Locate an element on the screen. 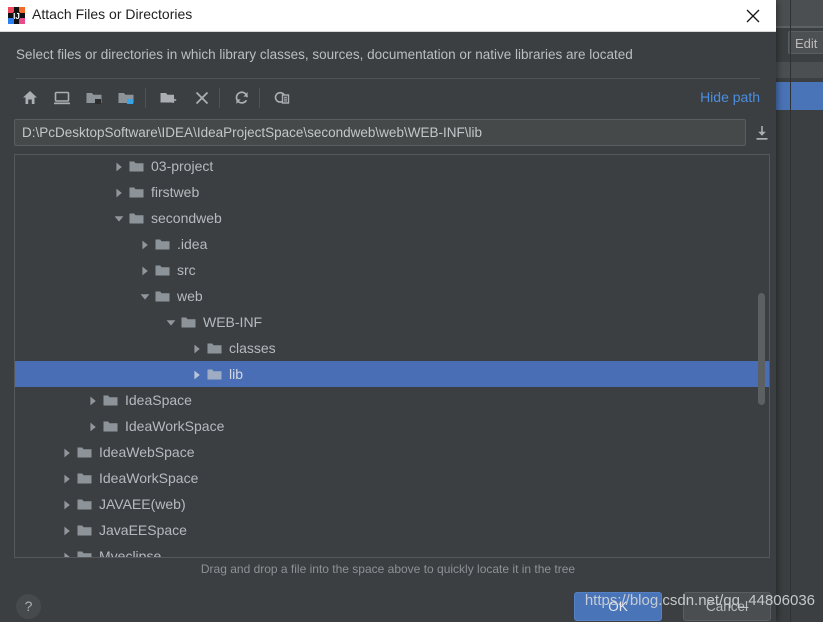 The image size is (823, 622). help-button: ? is located at coordinates (28, 606).